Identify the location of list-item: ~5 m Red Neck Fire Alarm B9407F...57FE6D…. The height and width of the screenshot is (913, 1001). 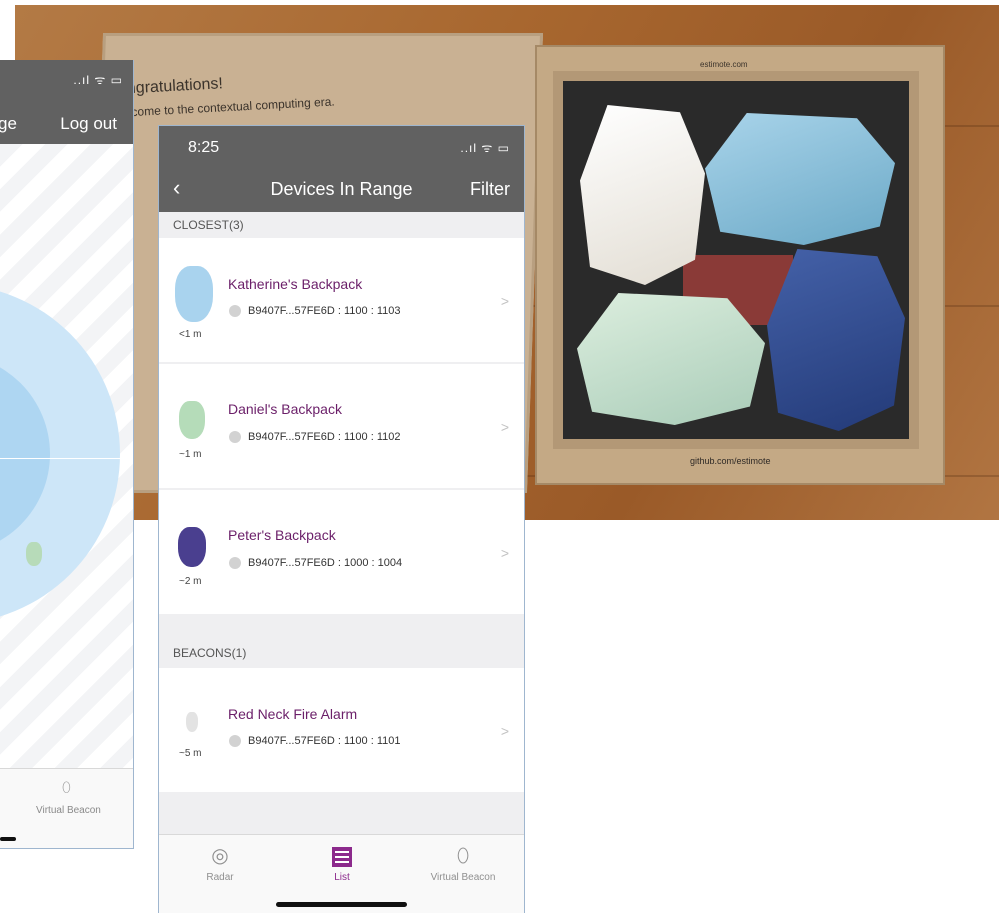
(341, 730).